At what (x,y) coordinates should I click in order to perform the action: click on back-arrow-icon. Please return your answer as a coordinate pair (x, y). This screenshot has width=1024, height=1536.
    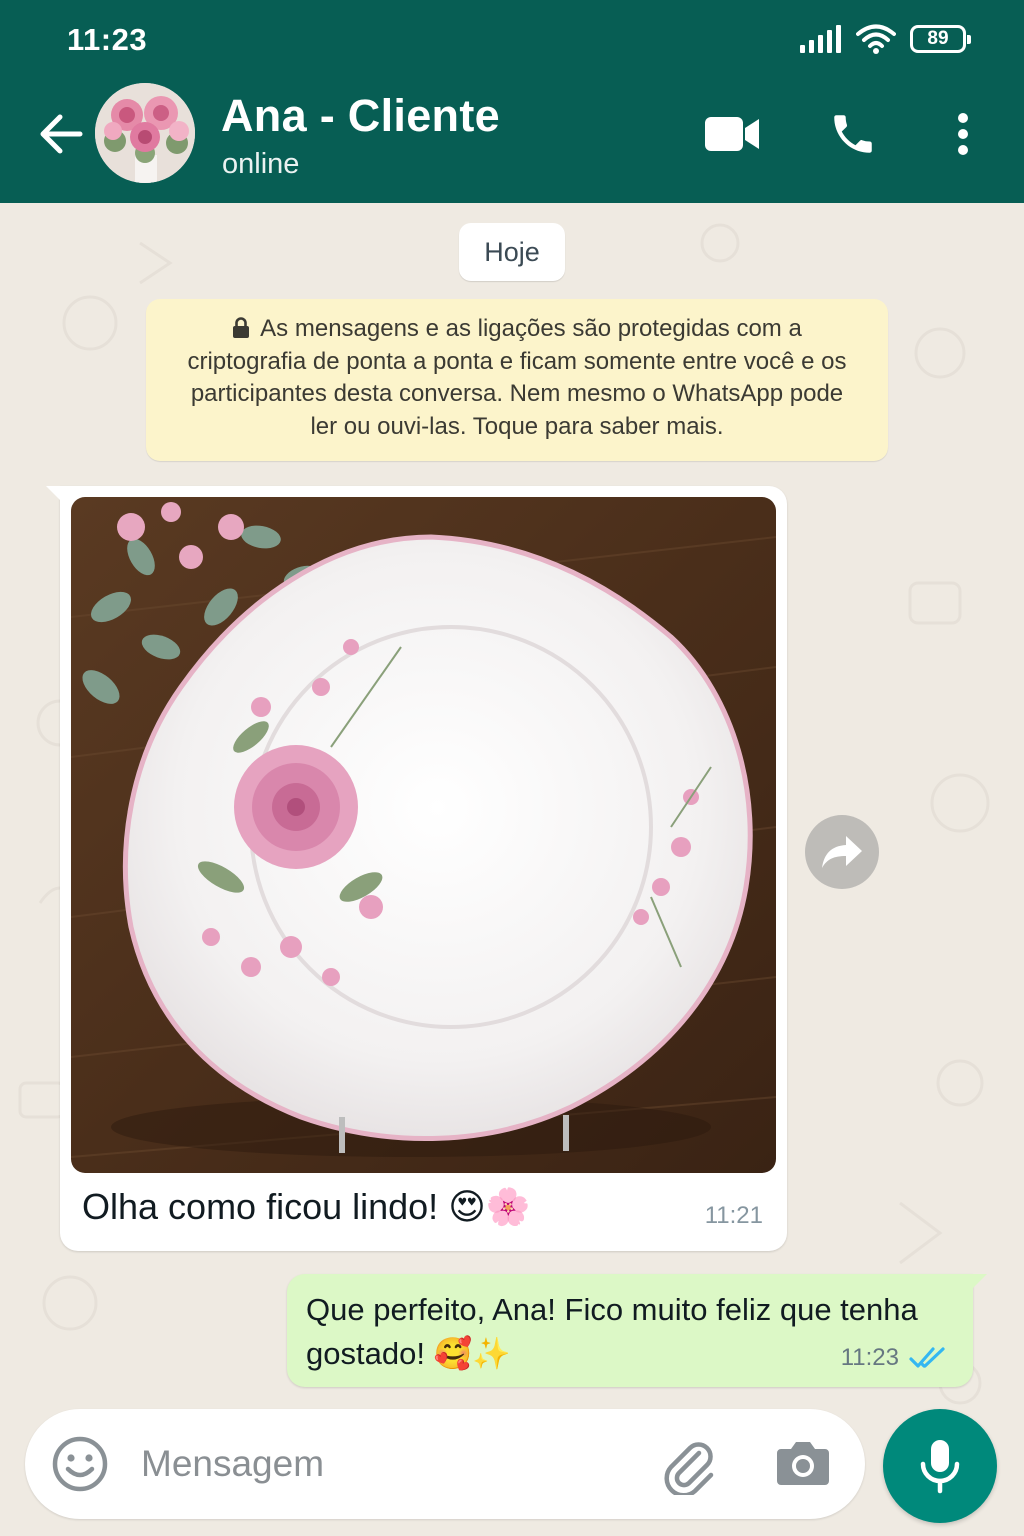
    Looking at the image, I should click on (61, 134).